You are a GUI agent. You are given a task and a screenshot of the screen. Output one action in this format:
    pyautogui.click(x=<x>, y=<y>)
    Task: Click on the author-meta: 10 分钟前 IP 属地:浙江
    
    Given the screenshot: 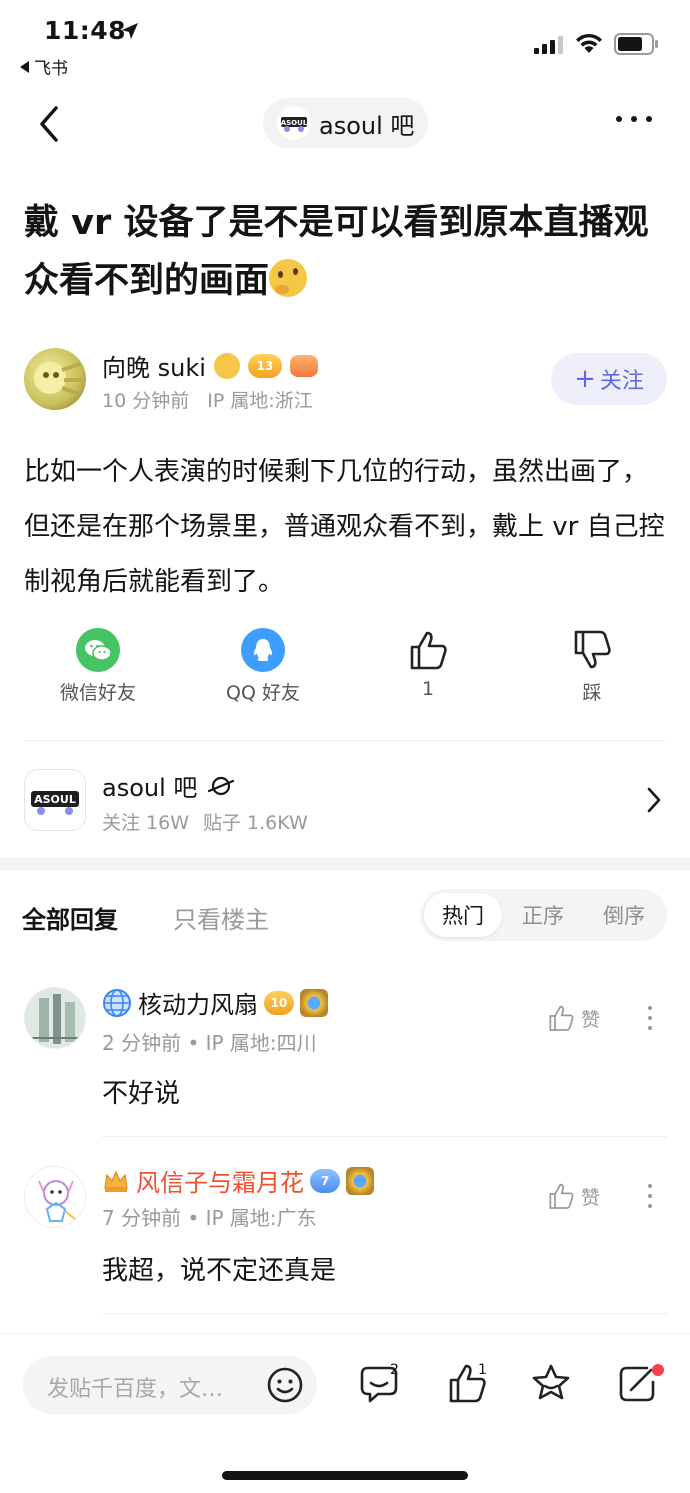 What is the action you would take?
    pyautogui.click(x=207, y=399)
    